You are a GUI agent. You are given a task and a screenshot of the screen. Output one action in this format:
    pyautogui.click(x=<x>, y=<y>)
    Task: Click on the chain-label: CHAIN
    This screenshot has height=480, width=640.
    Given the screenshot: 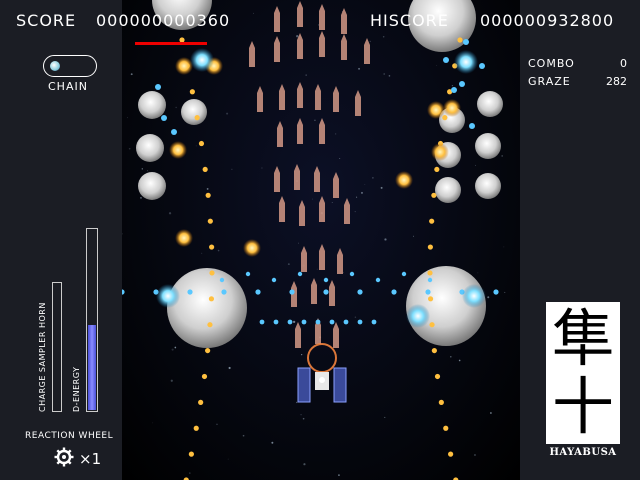 What is the action you would take?
    pyautogui.click(x=68, y=86)
    